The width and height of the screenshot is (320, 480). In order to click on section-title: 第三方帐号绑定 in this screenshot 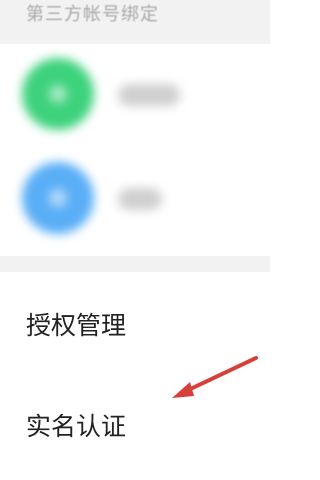, I will do `click(92, 14)`.